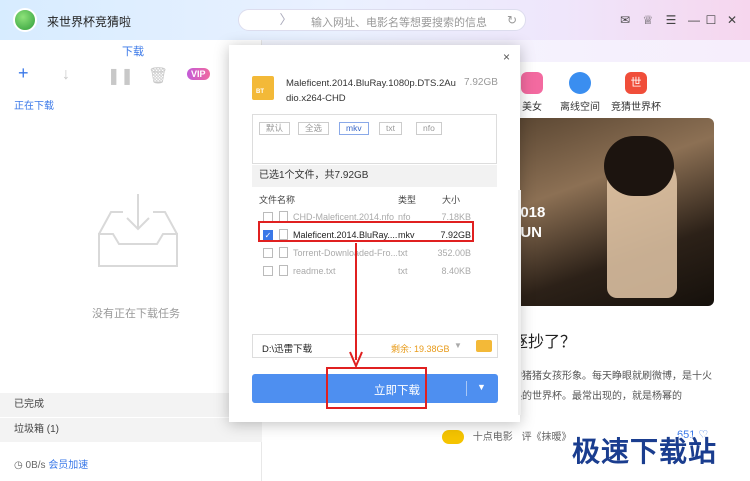 This screenshot has width=750, height=481. I want to click on article-excerpt: 的猪猪女孩形象。每天睁眼就刷微博，是十火热的世界杯。最常出现的，就是杨幂的, so click(612, 386).